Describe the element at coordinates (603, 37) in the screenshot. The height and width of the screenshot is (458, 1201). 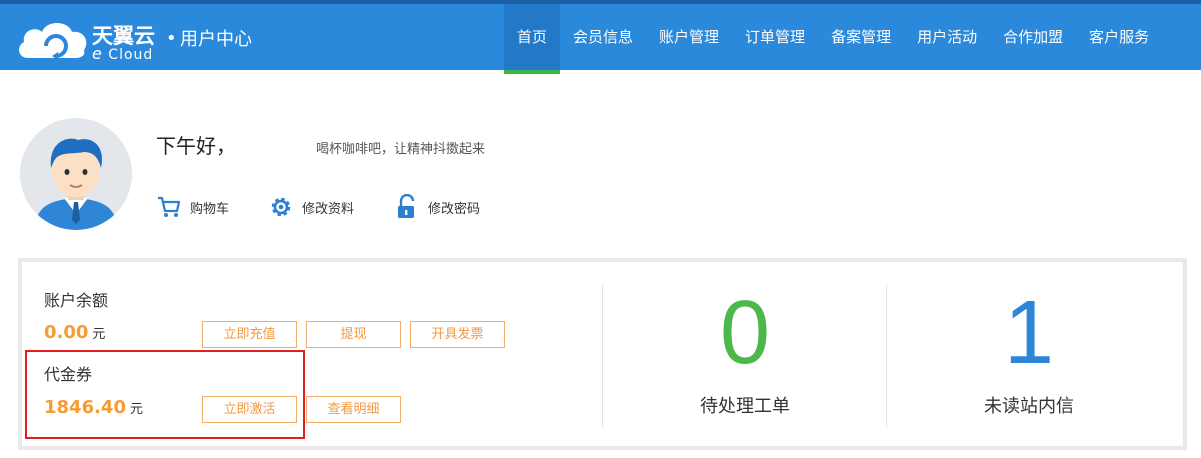
I see `nav-item-member-info: 会员信息` at that location.